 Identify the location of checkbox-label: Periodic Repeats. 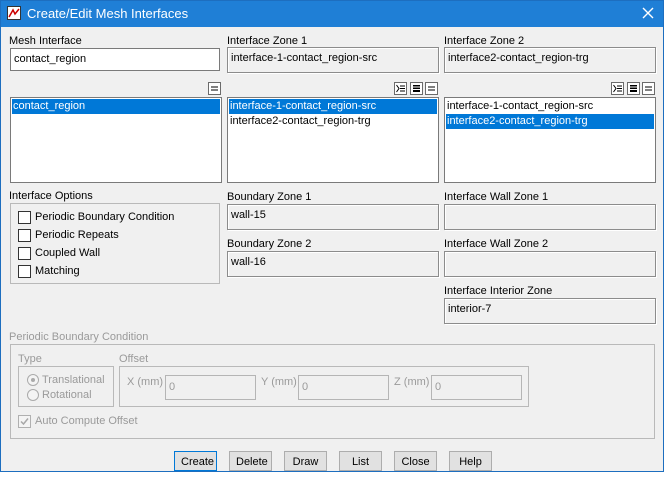
(77, 235).